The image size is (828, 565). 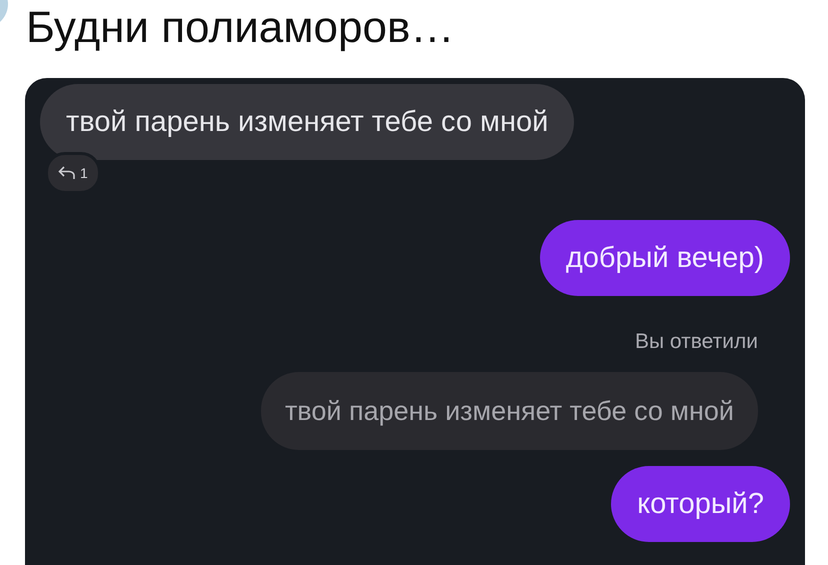 What do you see at coordinates (509, 411) in the screenshot?
I see `quoted-message: твой парень изменяет тебе со мной` at bounding box center [509, 411].